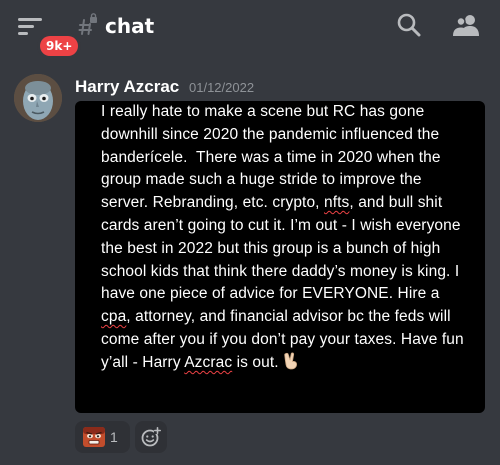  I want to click on add-reaction-button, so click(151, 437).